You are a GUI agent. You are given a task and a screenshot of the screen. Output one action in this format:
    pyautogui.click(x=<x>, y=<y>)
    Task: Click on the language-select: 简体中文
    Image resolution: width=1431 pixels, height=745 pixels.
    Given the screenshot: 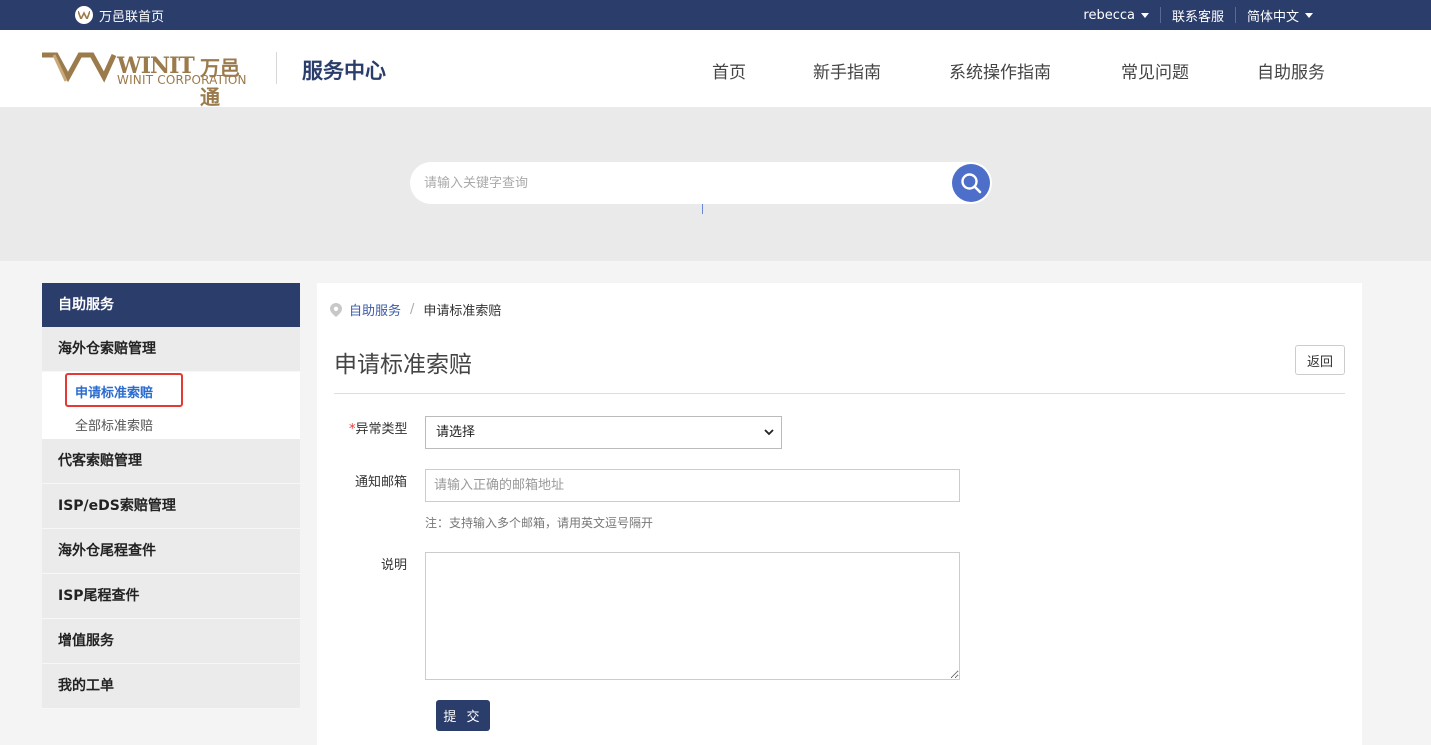 What is the action you would take?
    pyautogui.click(x=1280, y=15)
    